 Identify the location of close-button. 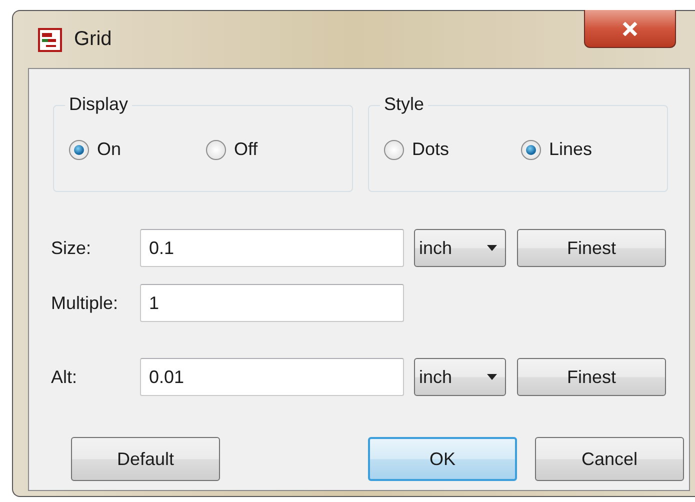
(630, 29).